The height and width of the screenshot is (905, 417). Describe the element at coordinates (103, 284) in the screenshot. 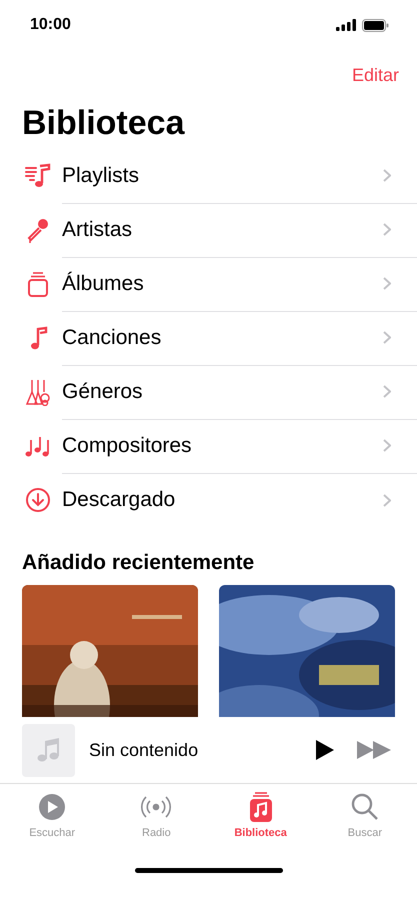

I see `item-label: Álbumes` at that location.